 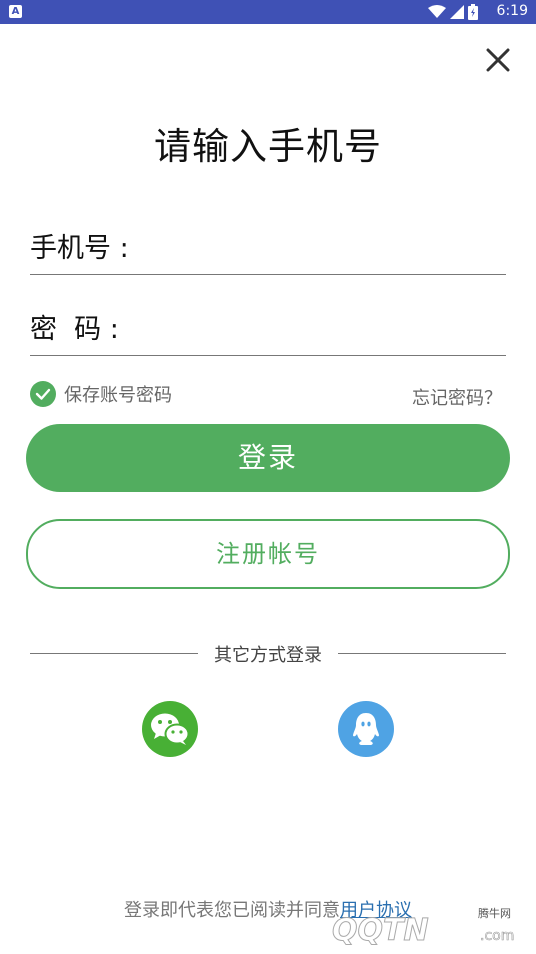 I want to click on close-icon, so click(x=498, y=60).